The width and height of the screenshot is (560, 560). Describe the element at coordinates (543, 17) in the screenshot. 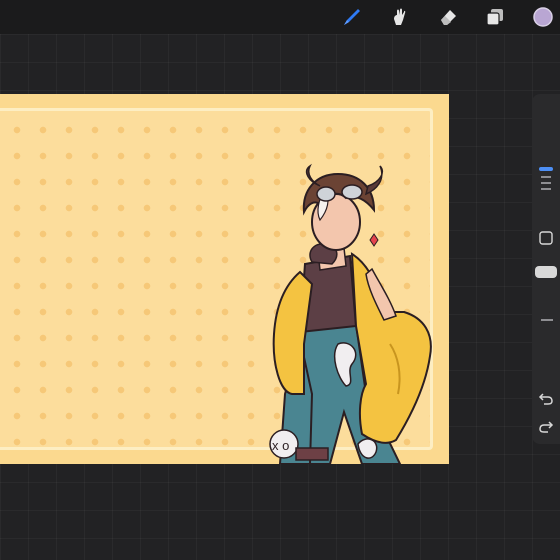

I see `color-swatch` at that location.